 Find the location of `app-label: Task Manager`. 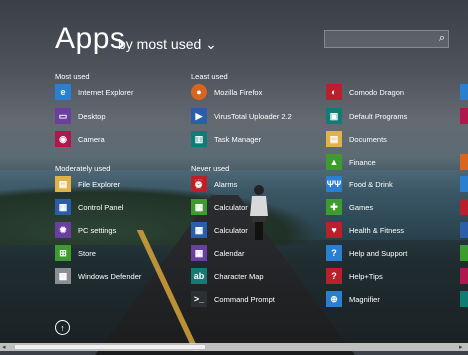

app-label: Task Manager is located at coordinates (238, 139).